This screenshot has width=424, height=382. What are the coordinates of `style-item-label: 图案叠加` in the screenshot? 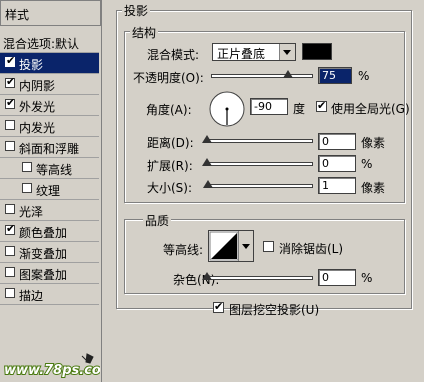 It's located at (43, 275).